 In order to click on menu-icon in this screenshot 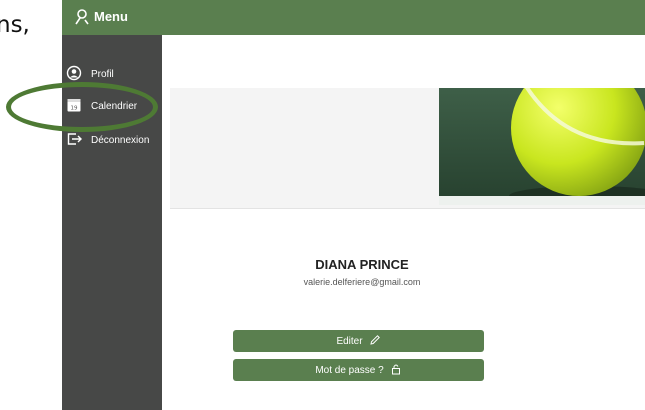, I will do `click(82, 17)`.